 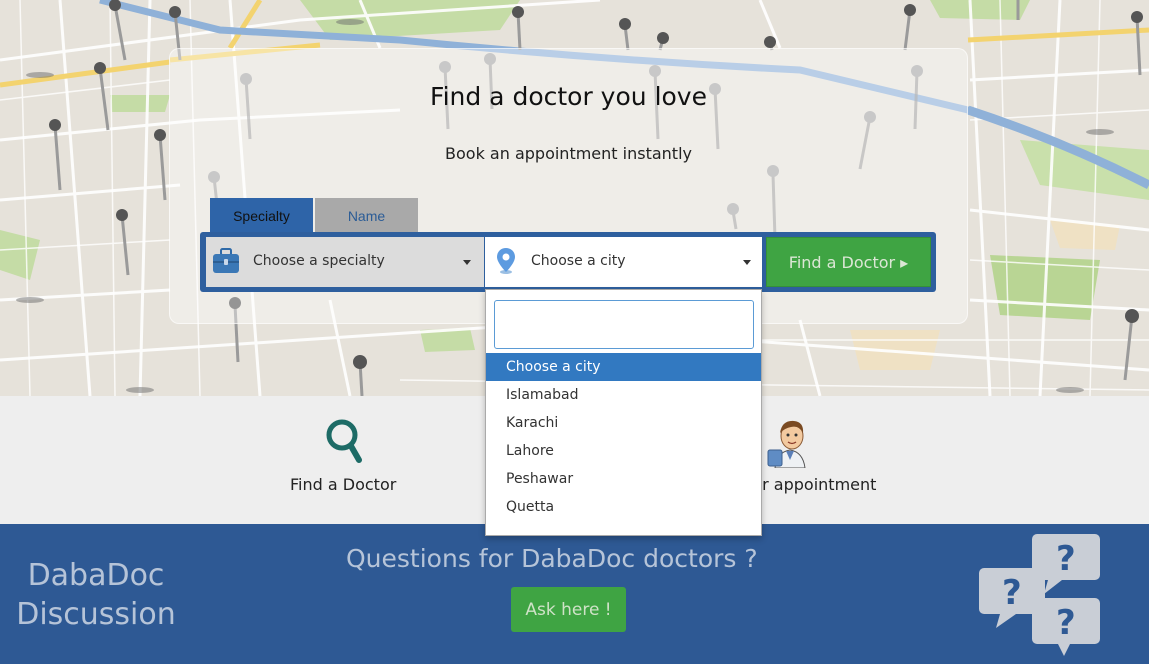 I want to click on city-select: Choose a city, so click(x=623, y=262).